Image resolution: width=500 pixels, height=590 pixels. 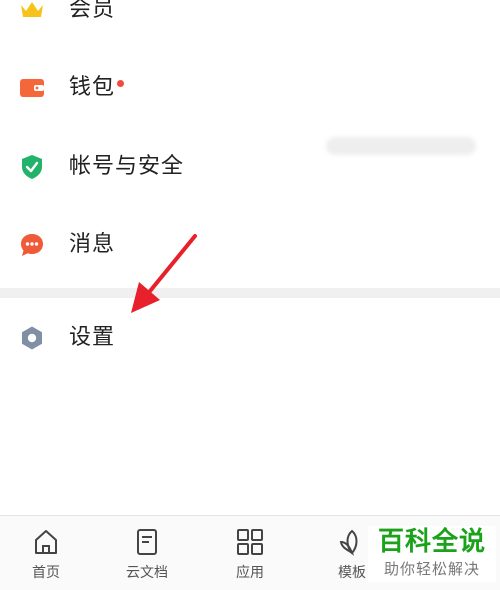 I want to click on document-icon, so click(x=147, y=542).